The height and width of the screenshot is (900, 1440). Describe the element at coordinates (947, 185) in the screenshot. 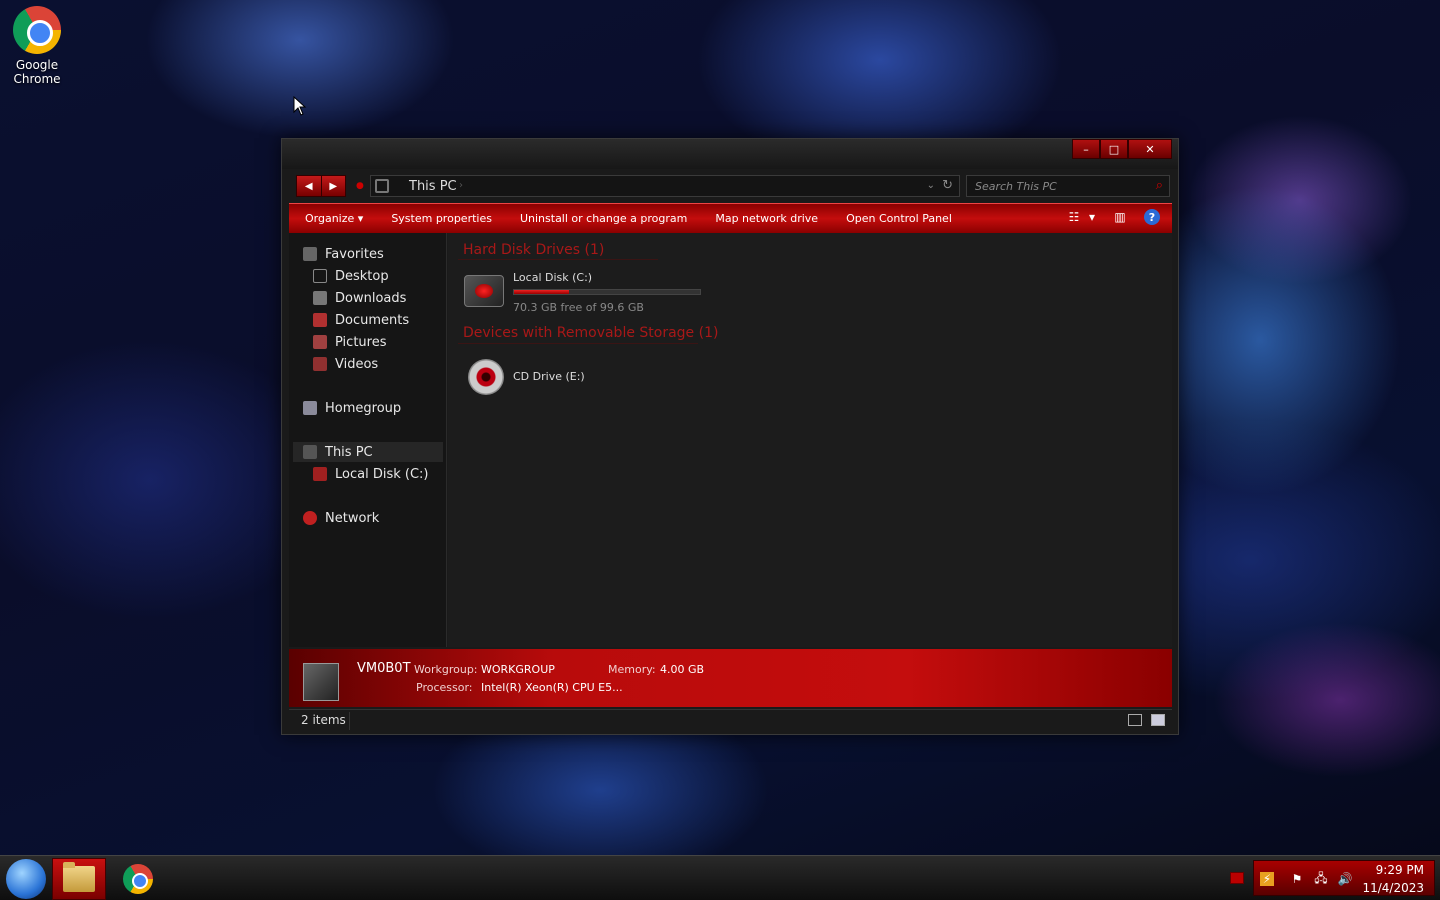

I see `refresh-icon: ↻` at that location.